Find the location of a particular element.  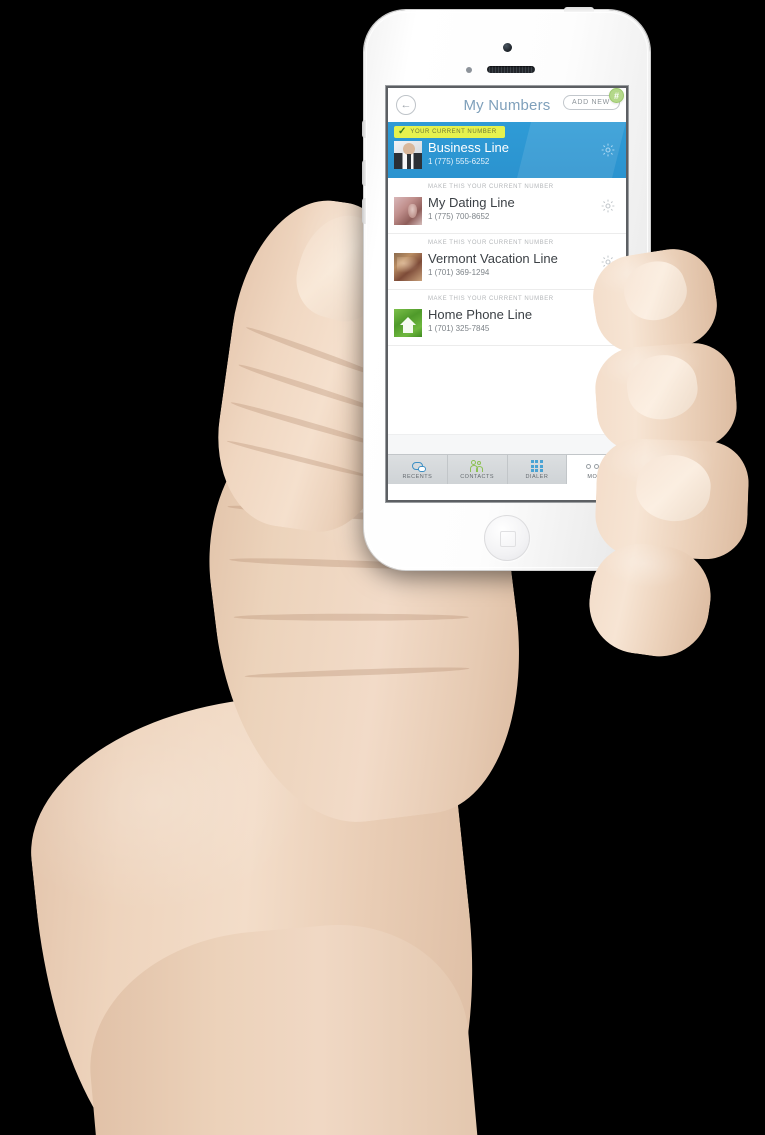

tab-label: CONTACTS is located at coordinates (477, 477).